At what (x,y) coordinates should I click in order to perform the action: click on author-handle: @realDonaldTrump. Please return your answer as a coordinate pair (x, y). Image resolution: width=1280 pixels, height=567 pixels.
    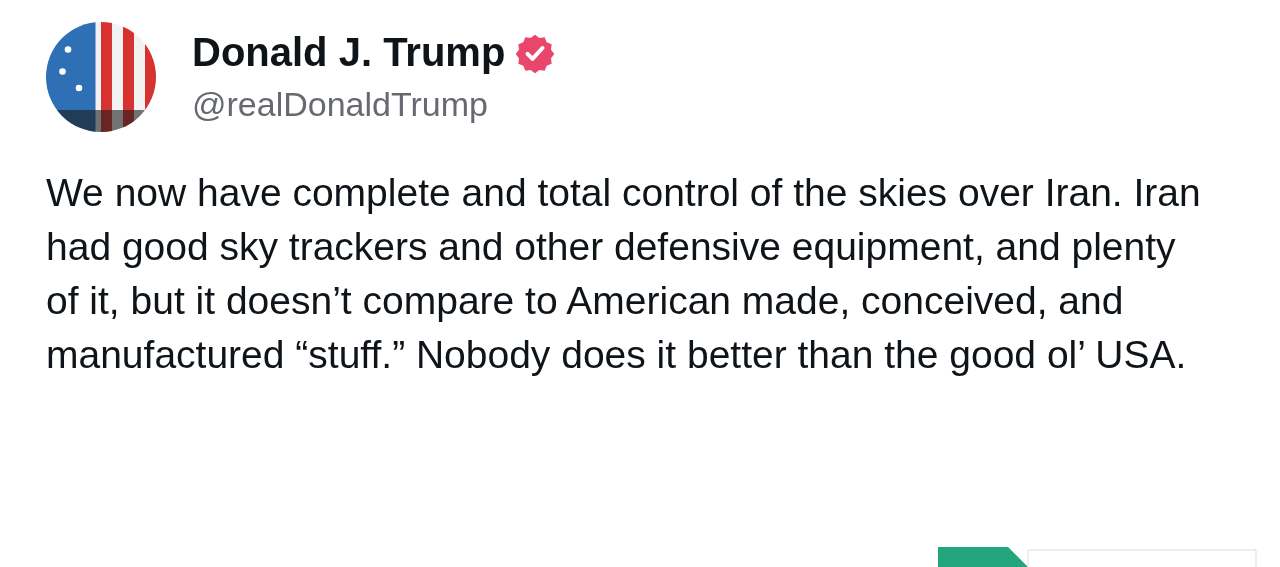
    Looking at the image, I should click on (374, 104).